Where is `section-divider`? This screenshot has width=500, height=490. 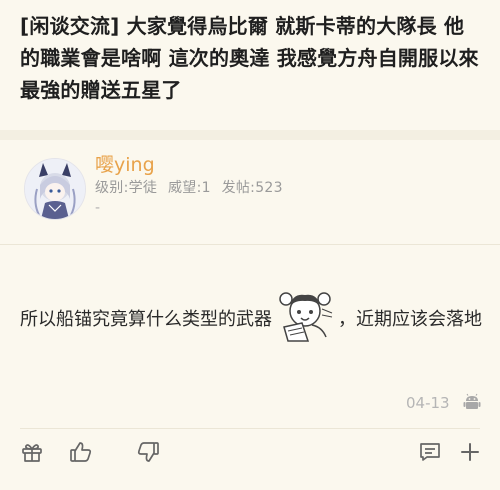 section-divider is located at coordinates (250, 135).